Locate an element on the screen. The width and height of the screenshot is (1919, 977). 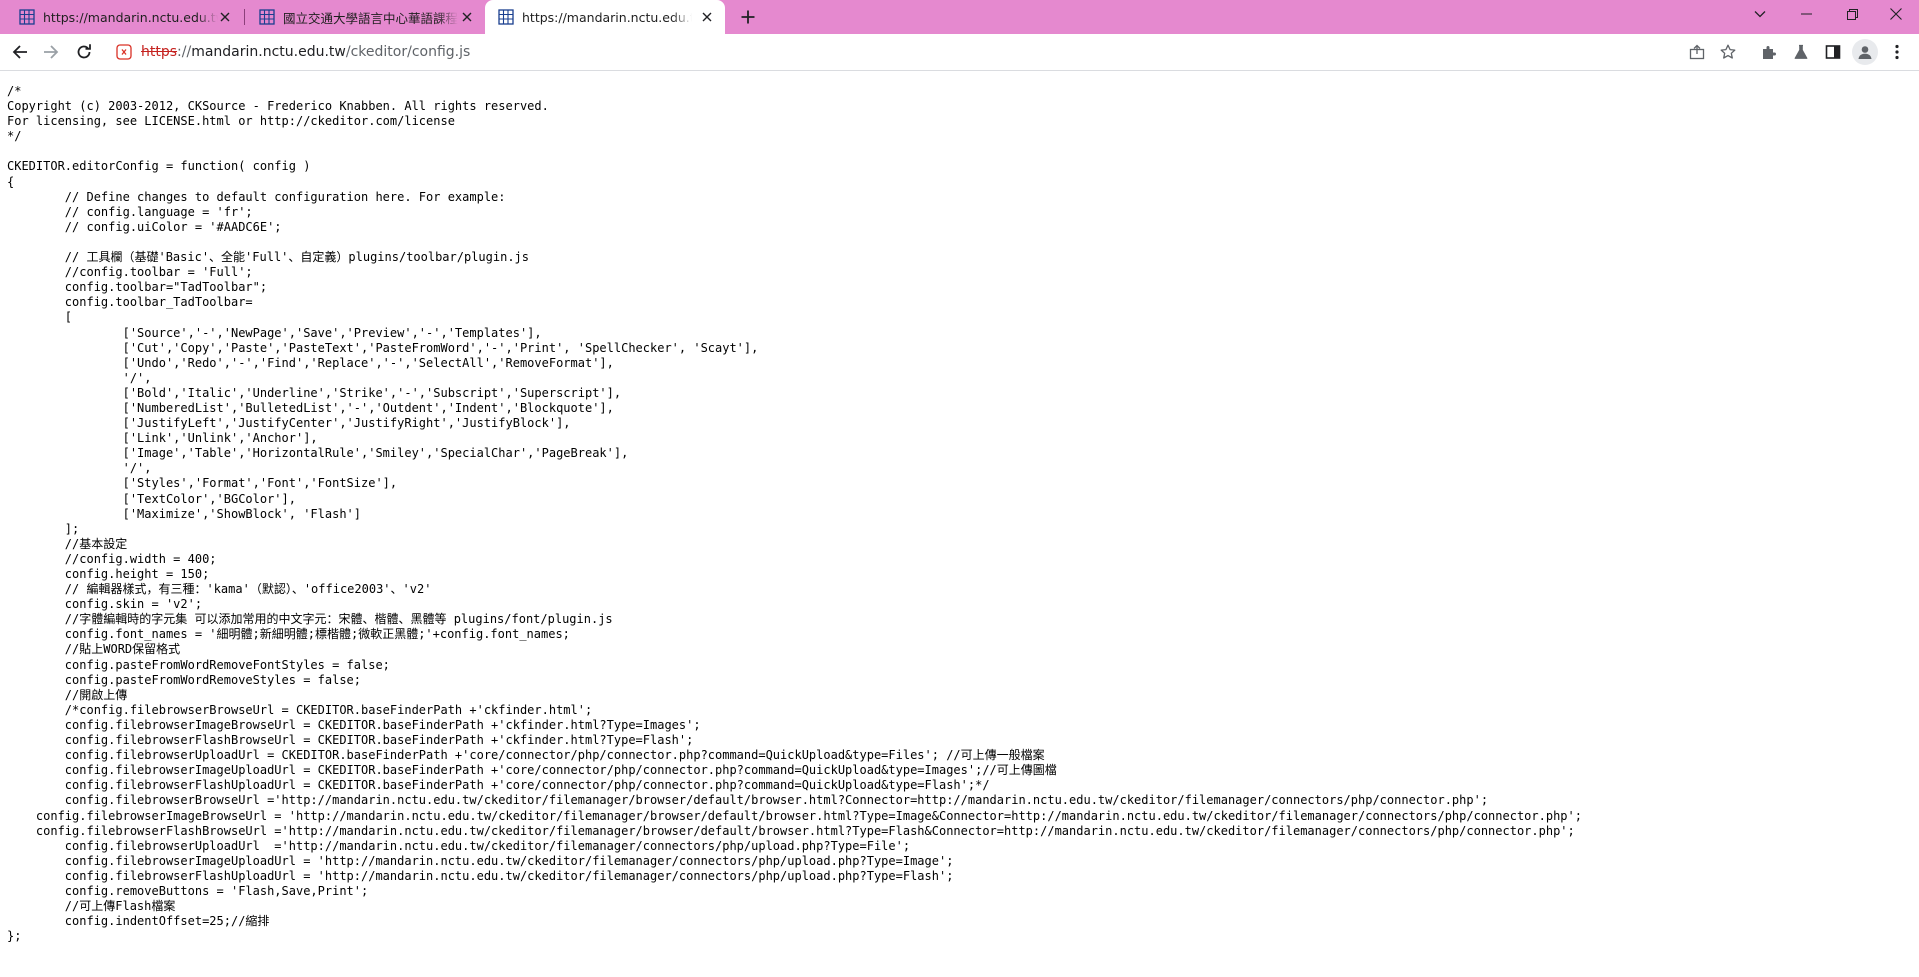
back-button is located at coordinates (20, 52).